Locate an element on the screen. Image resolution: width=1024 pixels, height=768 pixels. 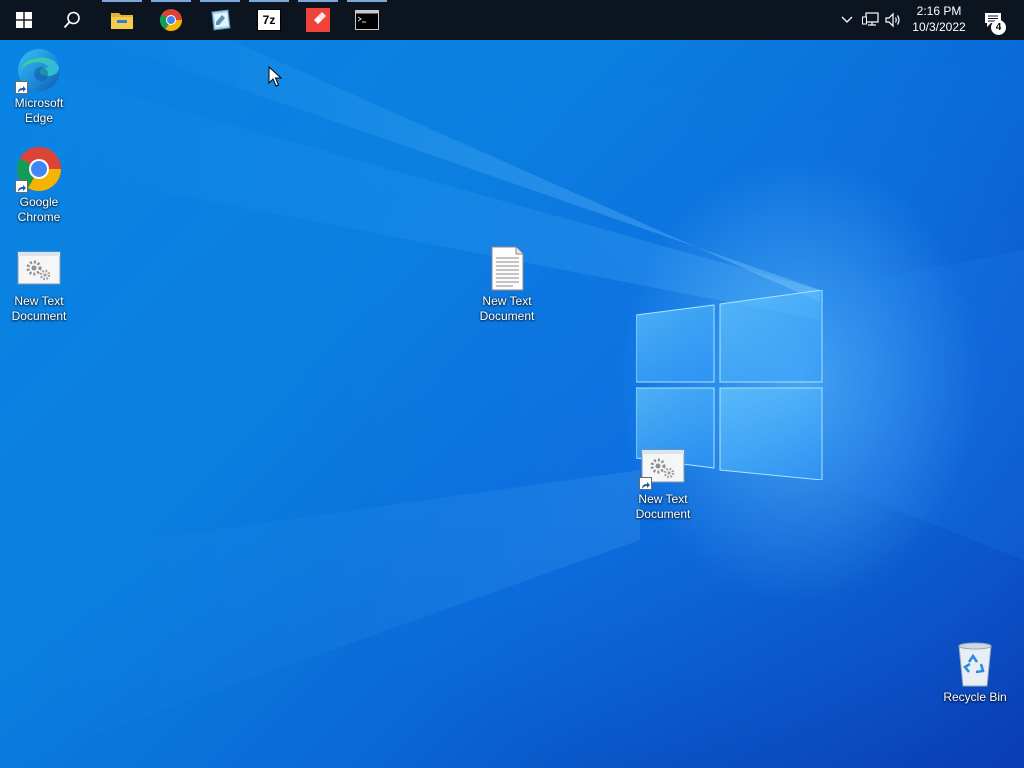
desktop-icon-recycle-bin: Recycle Bin is located at coordinates (975, 672).